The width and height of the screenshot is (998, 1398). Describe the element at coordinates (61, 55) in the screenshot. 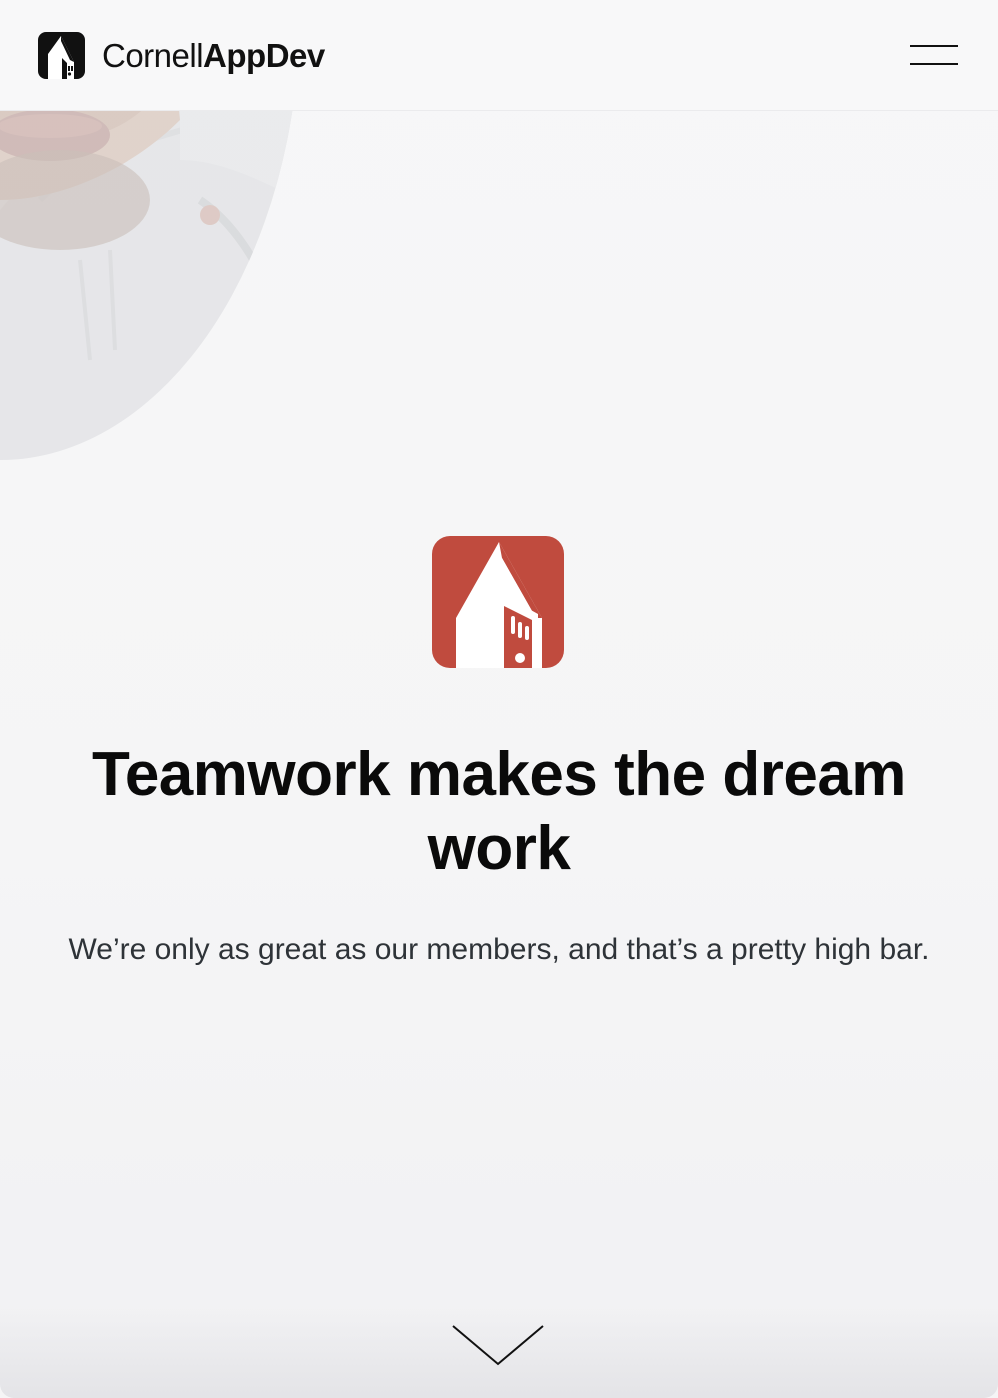

I see `cornell-appdev-logo-icon` at that location.